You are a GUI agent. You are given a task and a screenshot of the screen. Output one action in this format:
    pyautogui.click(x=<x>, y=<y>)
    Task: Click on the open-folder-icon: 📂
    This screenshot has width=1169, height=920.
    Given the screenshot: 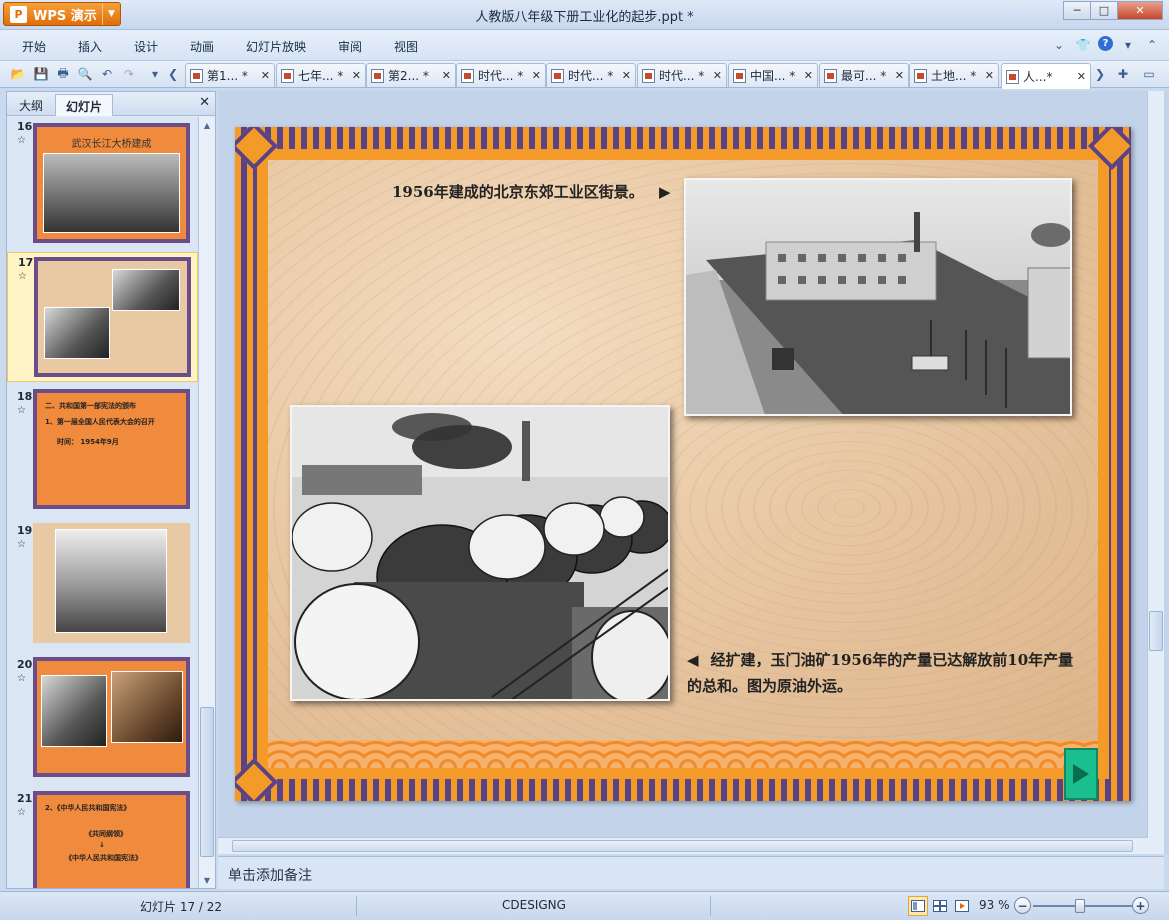 What is the action you would take?
    pyautogui.click(x=18, y=74)
    